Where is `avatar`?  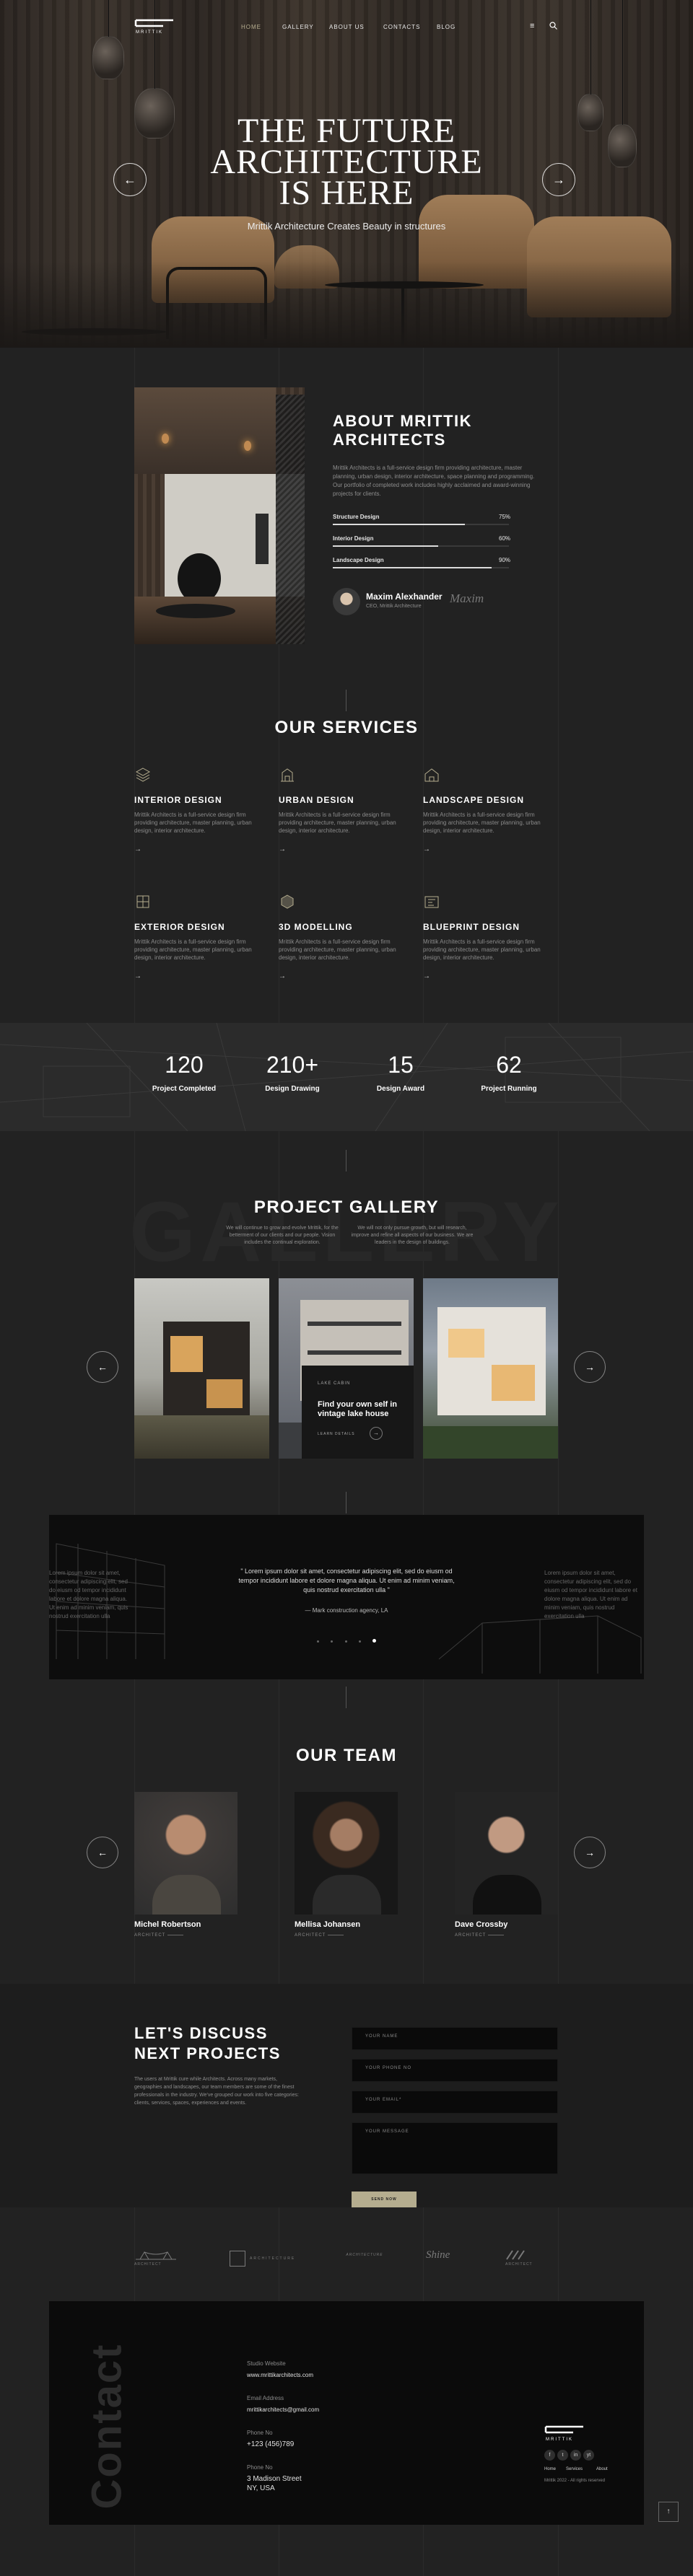
avatar is located at coordinates (346, 601).